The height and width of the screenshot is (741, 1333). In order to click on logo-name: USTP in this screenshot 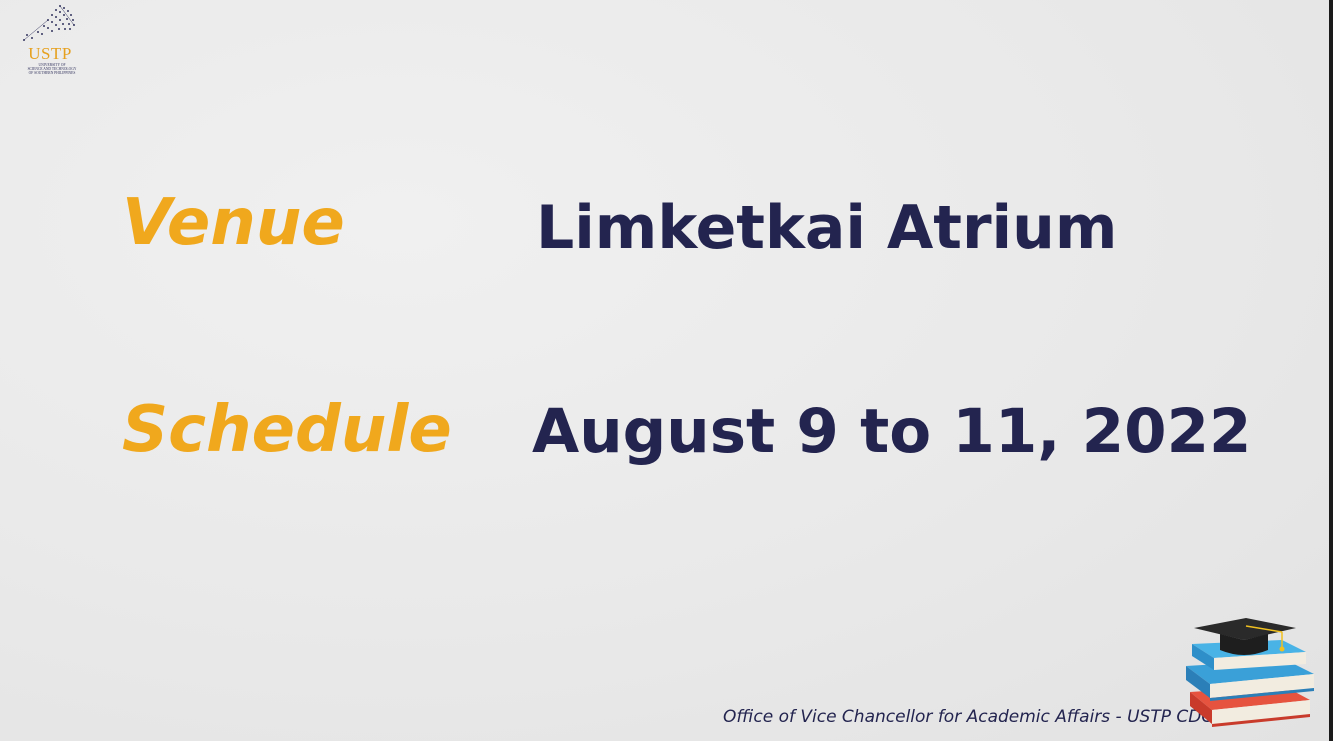, I will do `click(50, 53)`.